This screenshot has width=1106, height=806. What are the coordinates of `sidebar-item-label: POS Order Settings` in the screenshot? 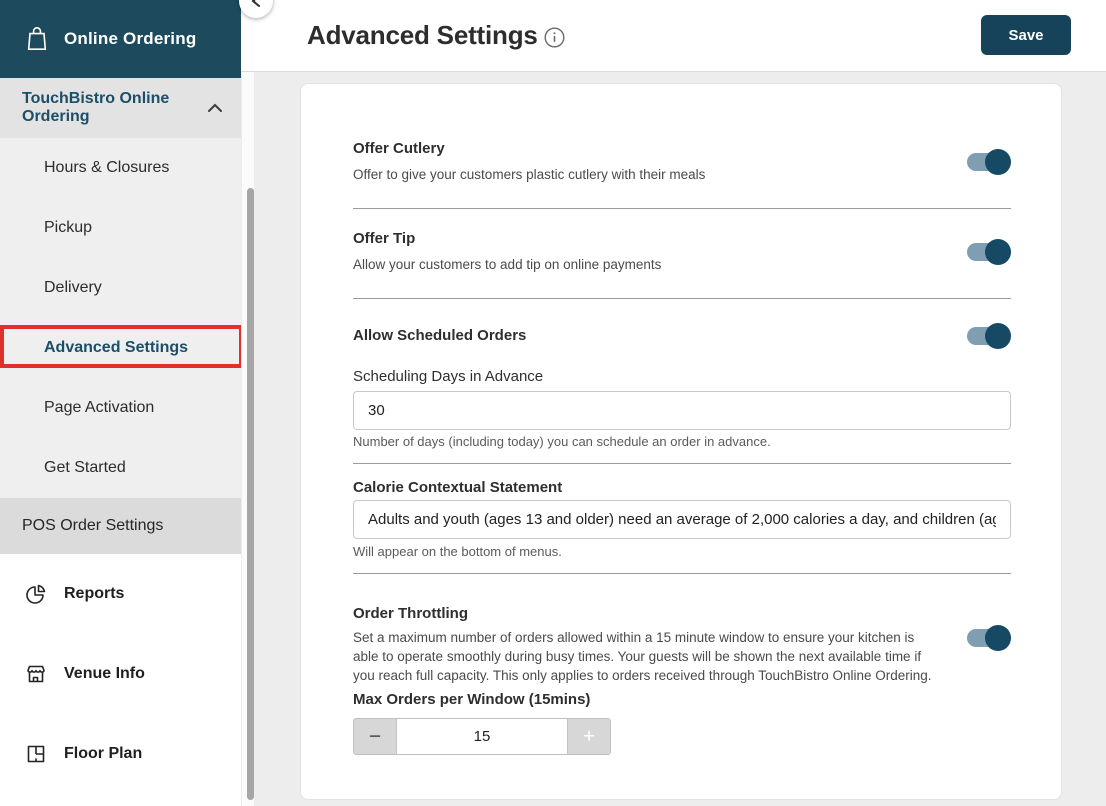 It's located at (93, 525).